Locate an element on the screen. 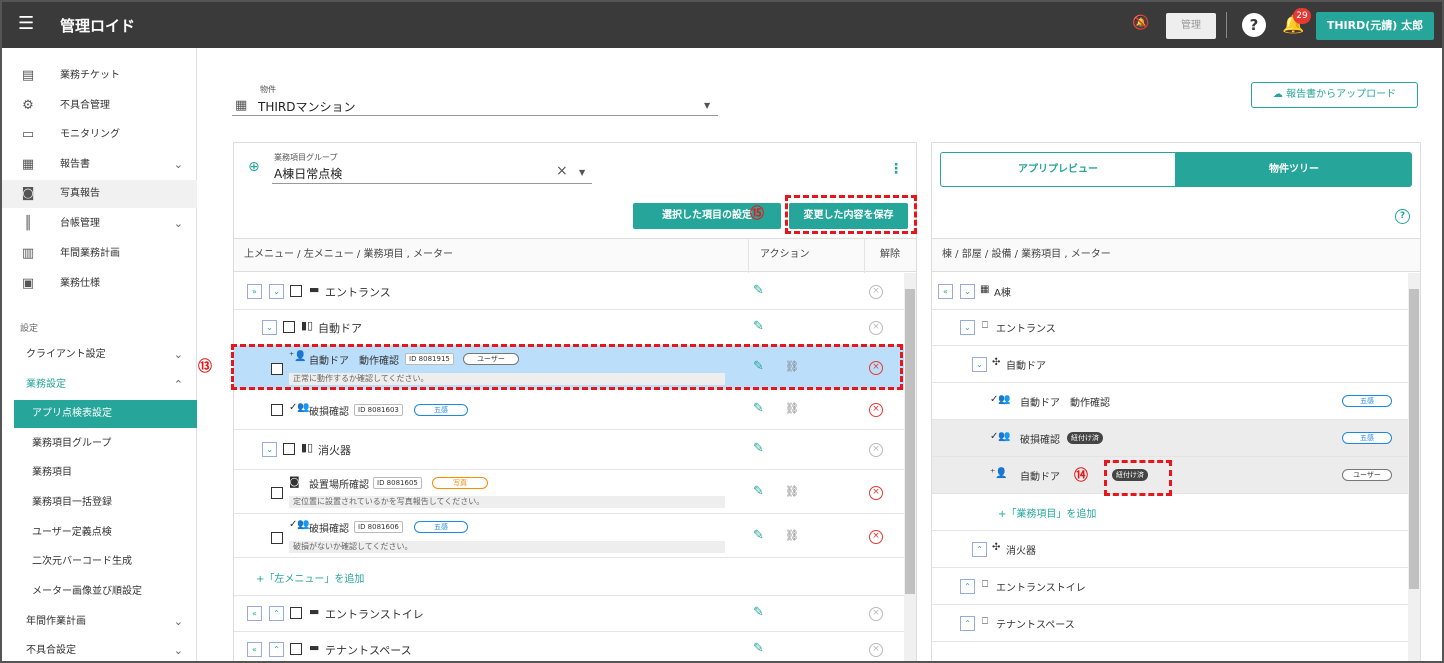  sidebar-item-specs: ▣ 業務仕様 is located at coordinates (99, 284).